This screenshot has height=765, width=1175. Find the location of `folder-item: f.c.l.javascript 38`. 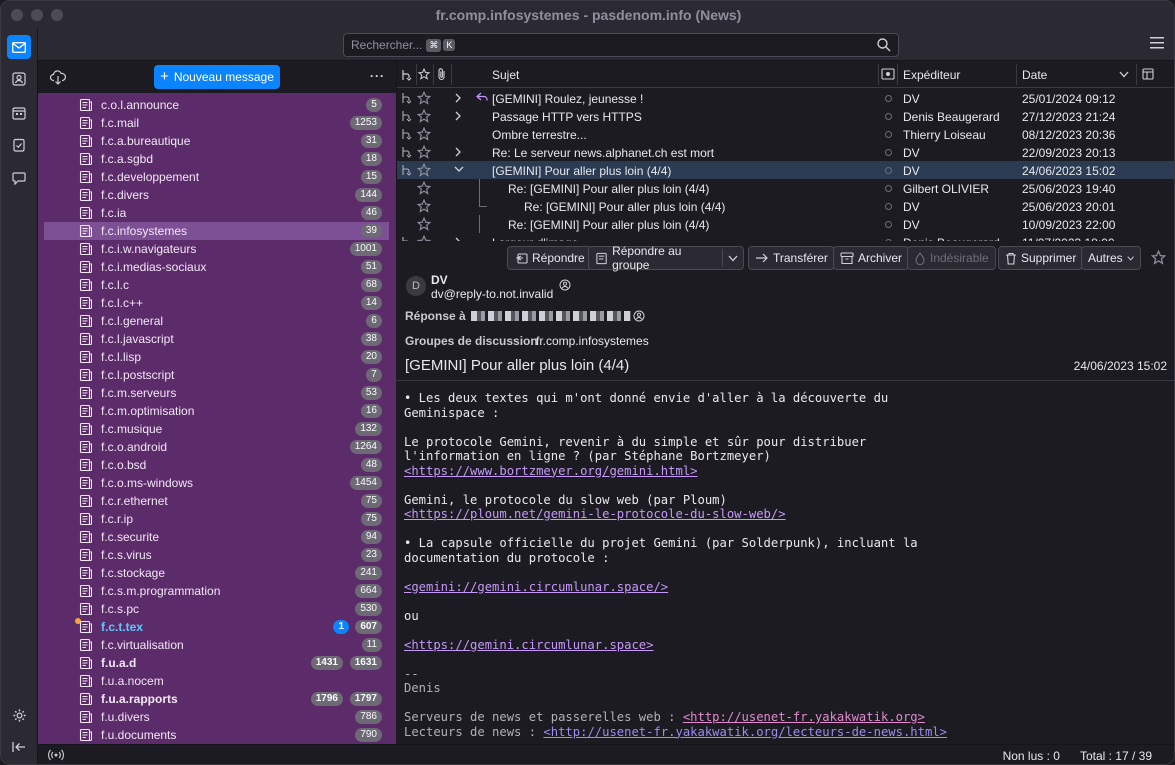

folder-item: f.c.l.javascript 38 is located at coordinates (216, 339).